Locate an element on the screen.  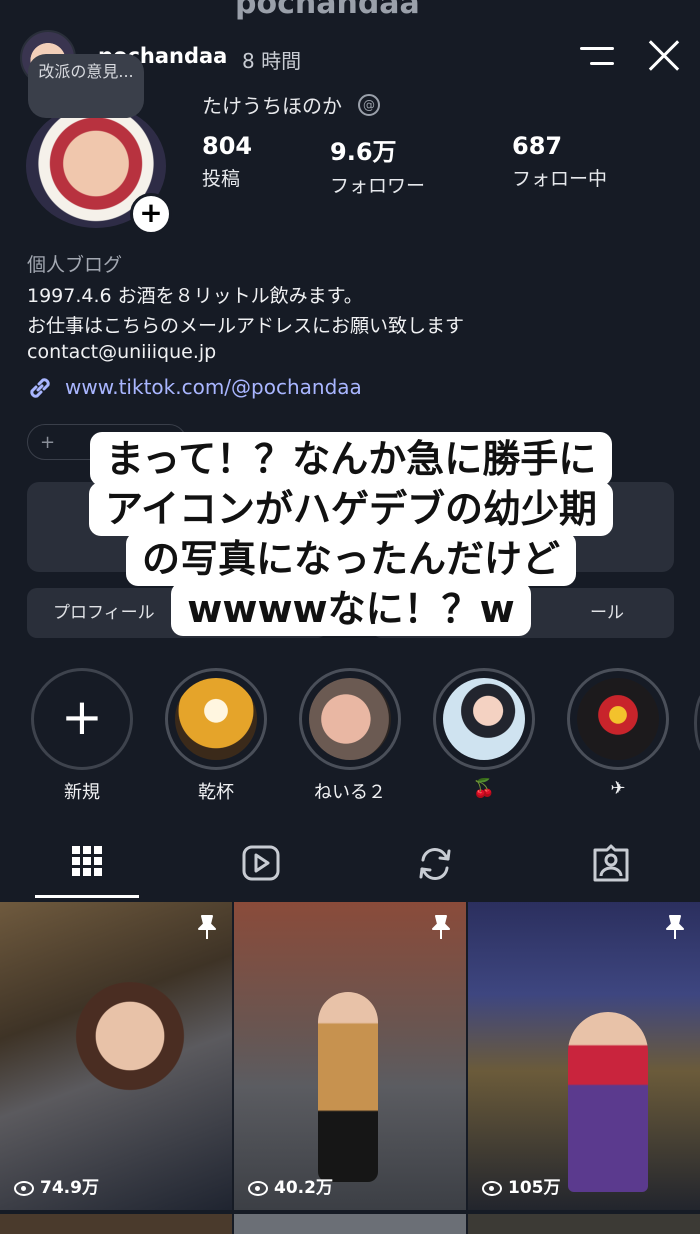
stat-followers: 9.6万 フォロワー is located at coordinates (377, 165).